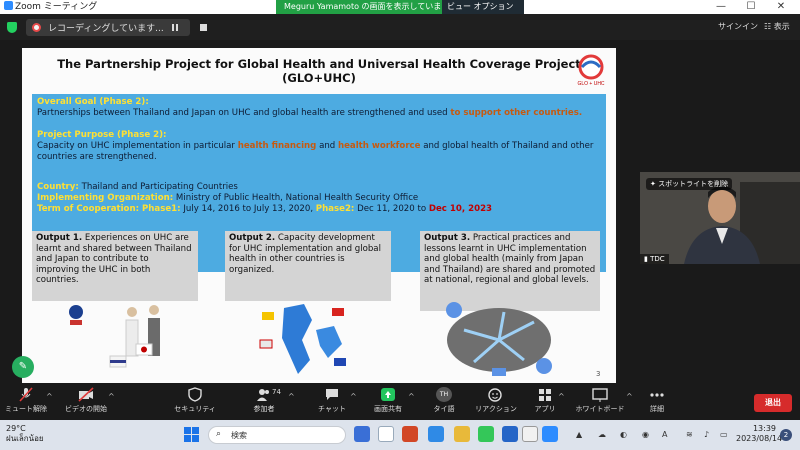 The image size is (800, 450). Describe the element at coordinates (693, 184) in the screenshot. I see `spotlight-label: スポットライトを削除` at that location.